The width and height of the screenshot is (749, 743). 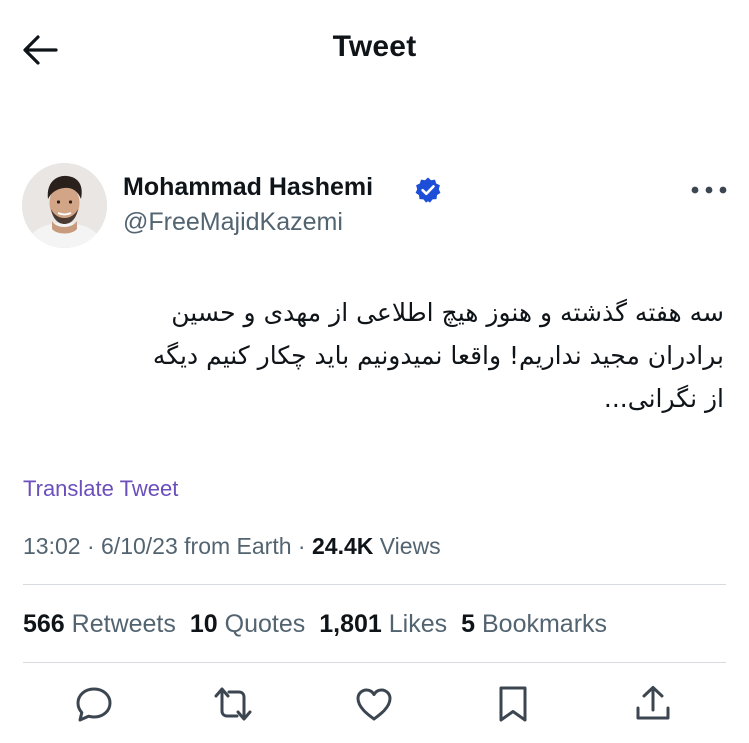 I want to click on stat-count: 1,801, so click(x=350, y=624).